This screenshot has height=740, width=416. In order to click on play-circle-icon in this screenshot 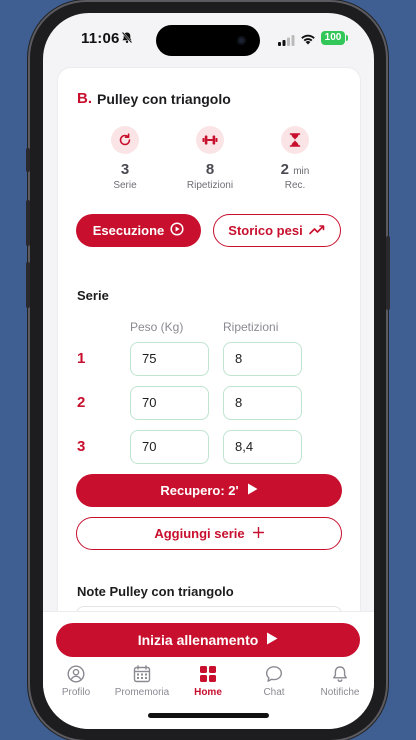, I will do `click(177, 230)`.